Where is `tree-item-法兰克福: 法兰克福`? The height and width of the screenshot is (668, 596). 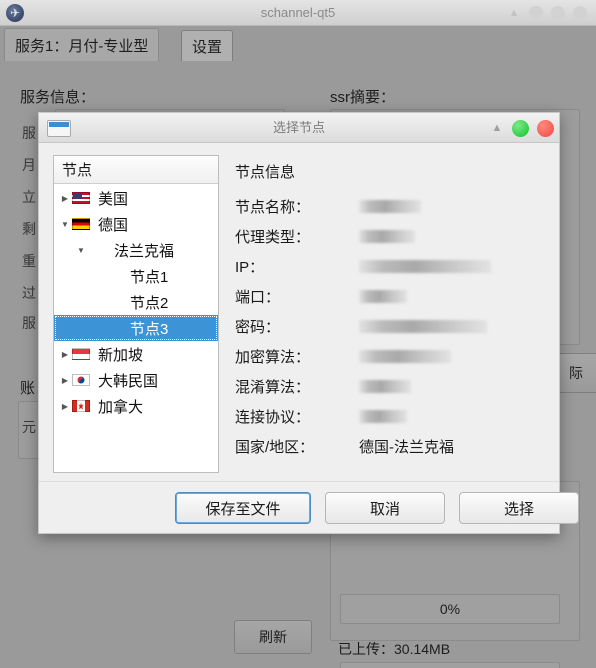 tree-item-法兰克福: 法兰克福 is located at coordinates (136, 250).